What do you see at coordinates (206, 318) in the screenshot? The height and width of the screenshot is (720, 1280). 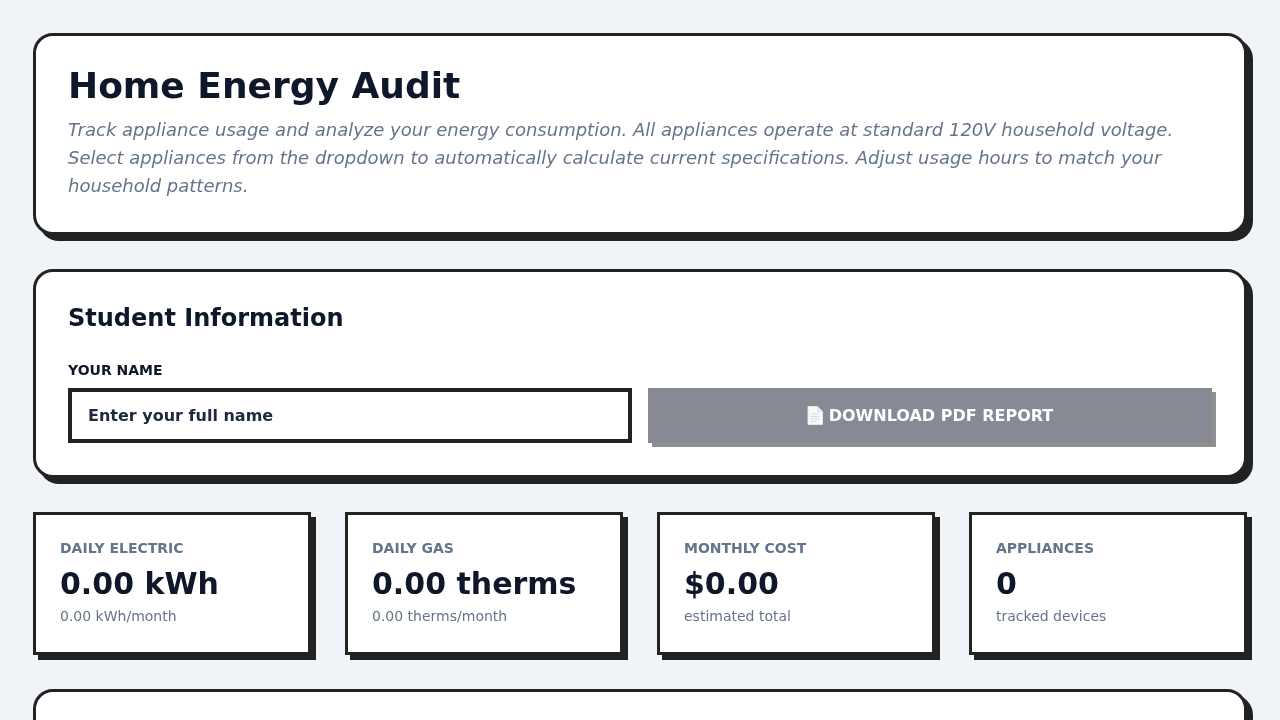 I see `section-title: Student Information` at bounding box center [206, 318].